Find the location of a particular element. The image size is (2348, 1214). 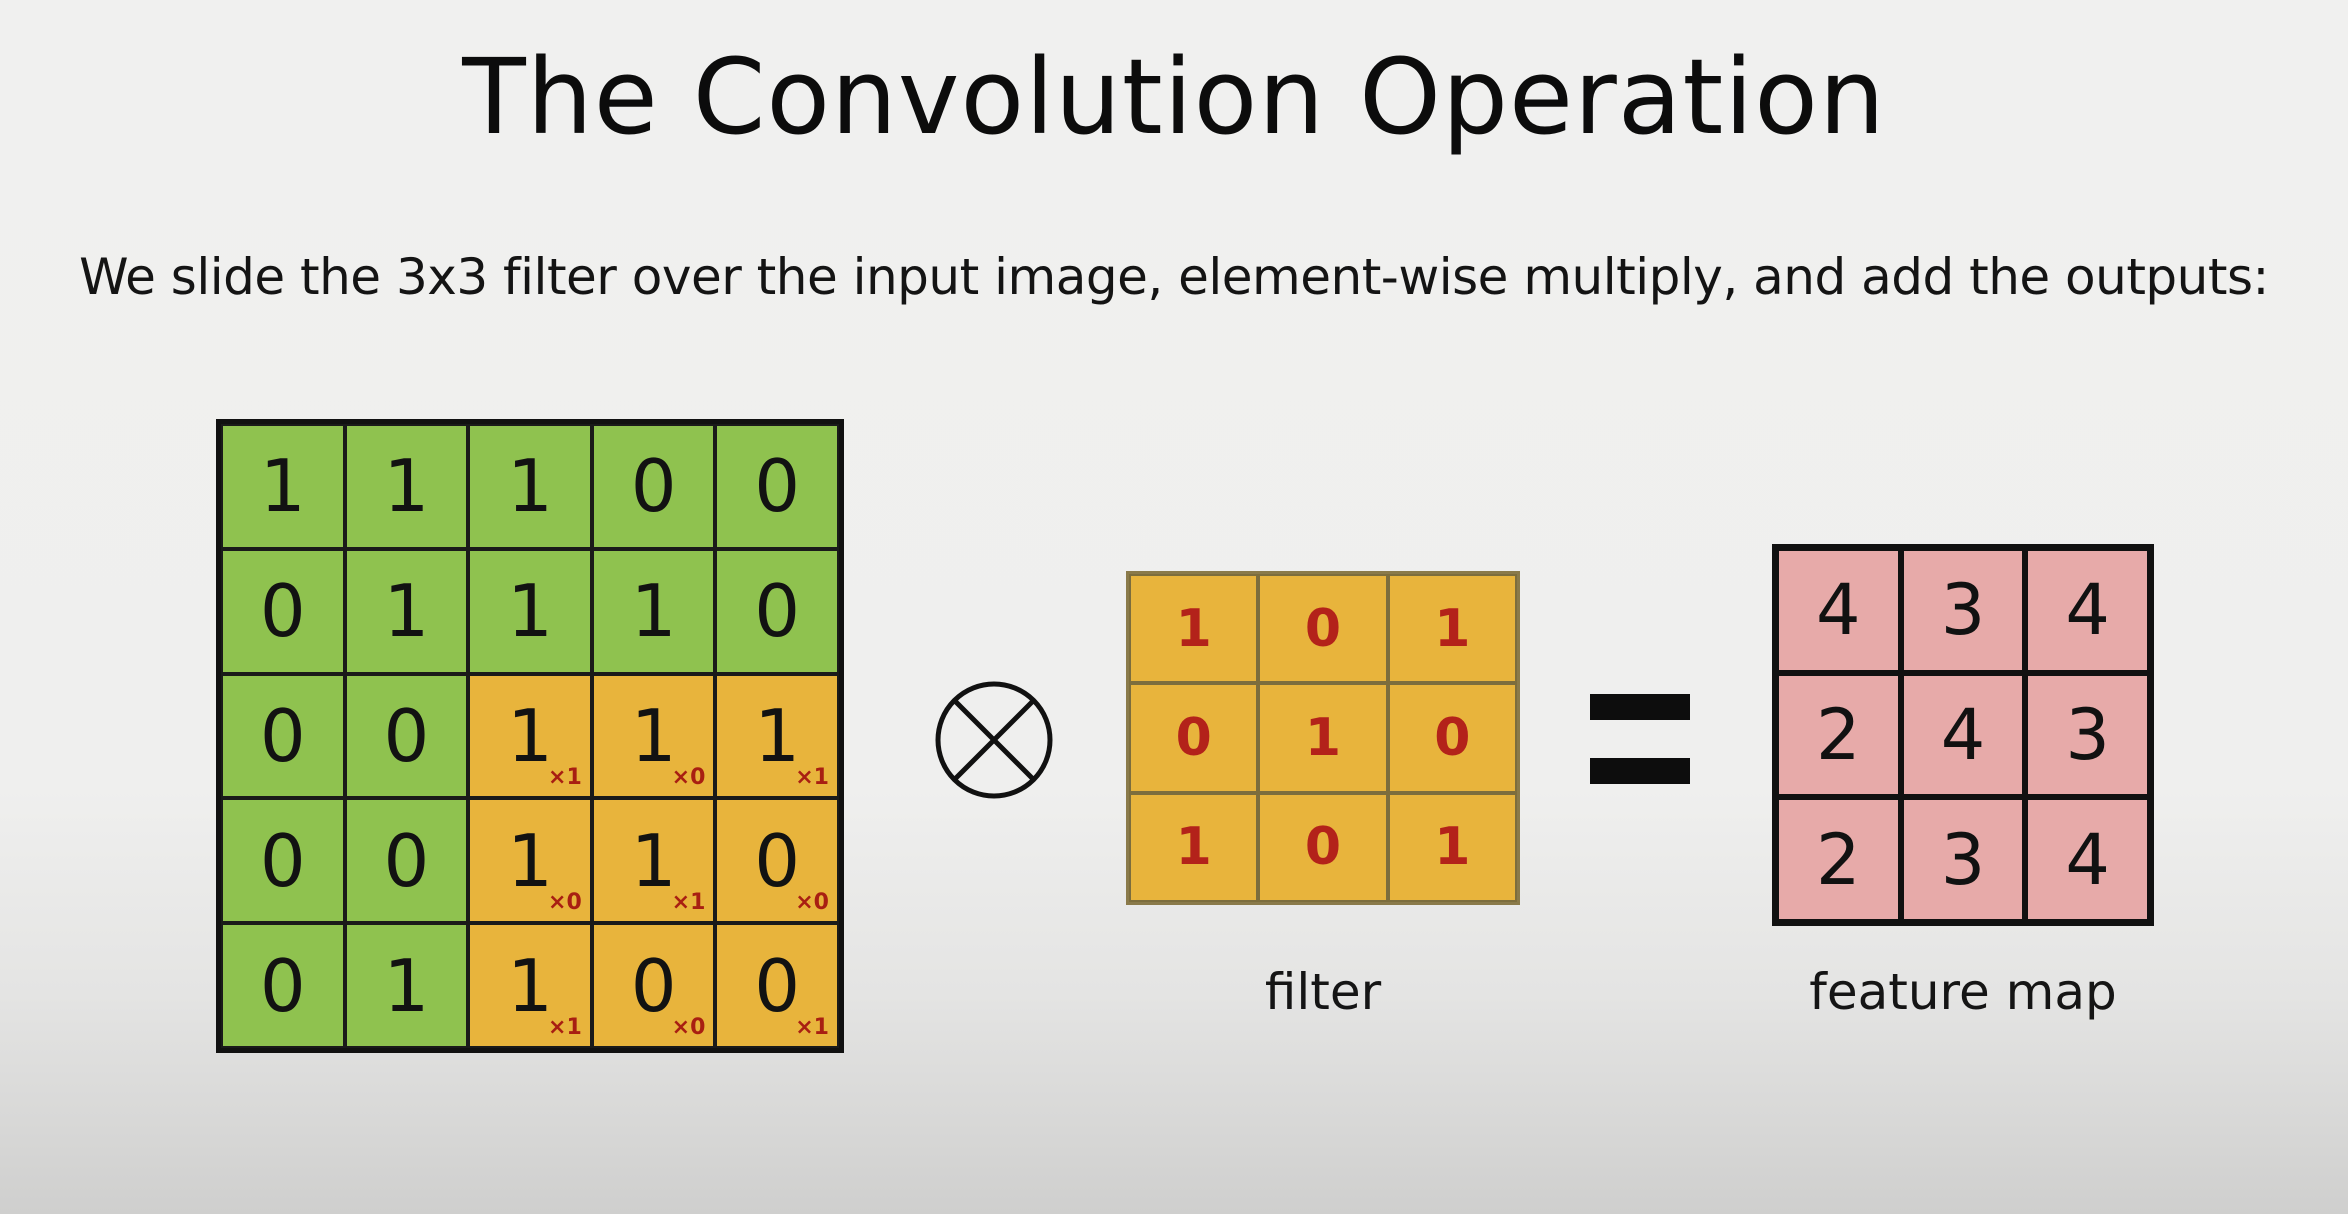

convolution-operator-icon is located at coordinates (994, 740).